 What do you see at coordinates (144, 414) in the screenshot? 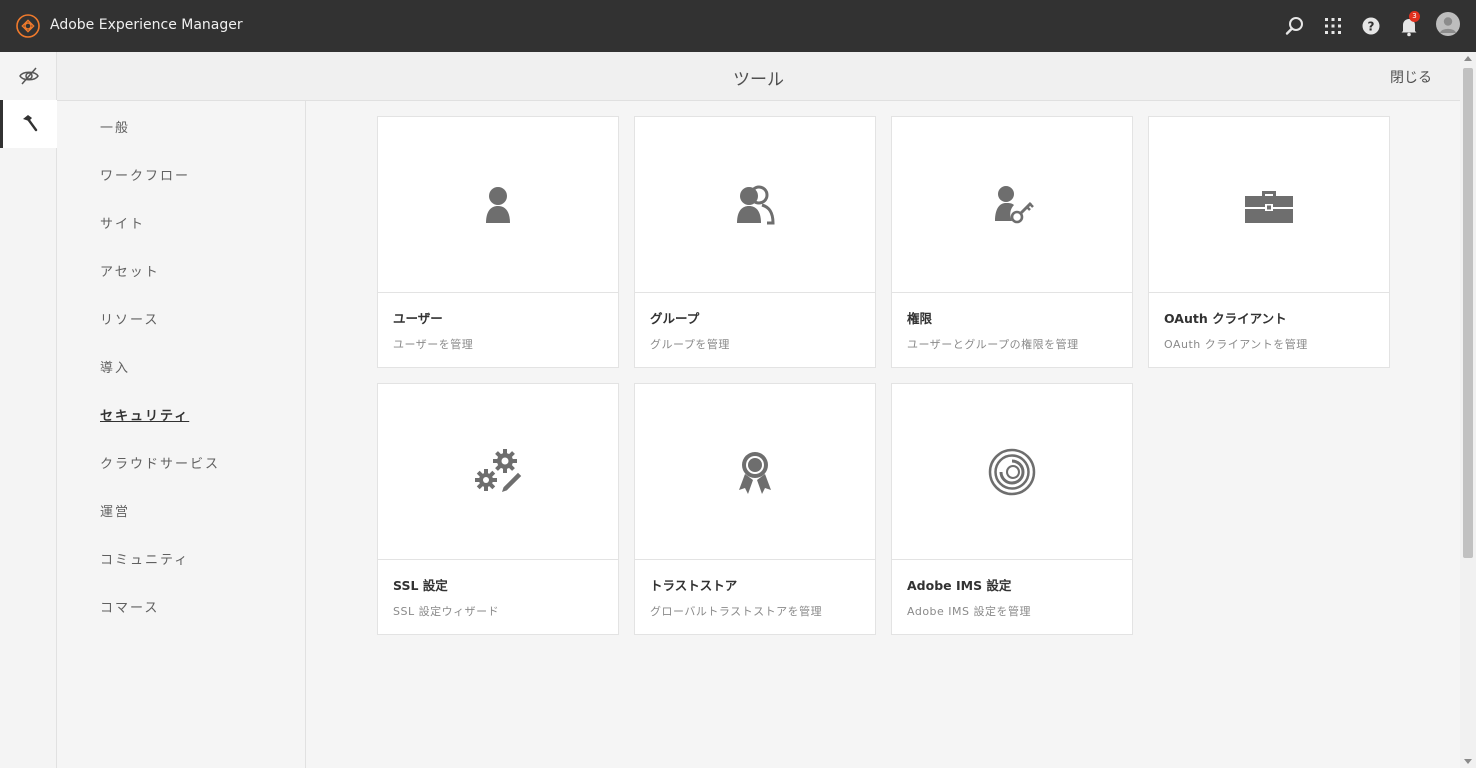
I see `category-security: セキュリティ` at bounding box center [144, 414].